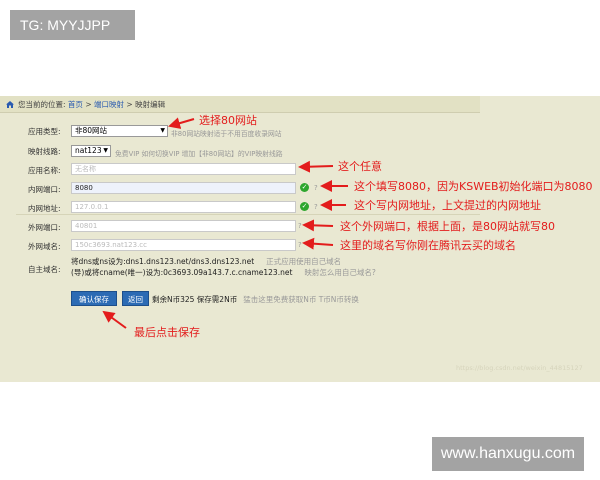  Describe the element at coordinates (318, 243) in the screenshot. I see `arrow-to-outer-domain` at that location.